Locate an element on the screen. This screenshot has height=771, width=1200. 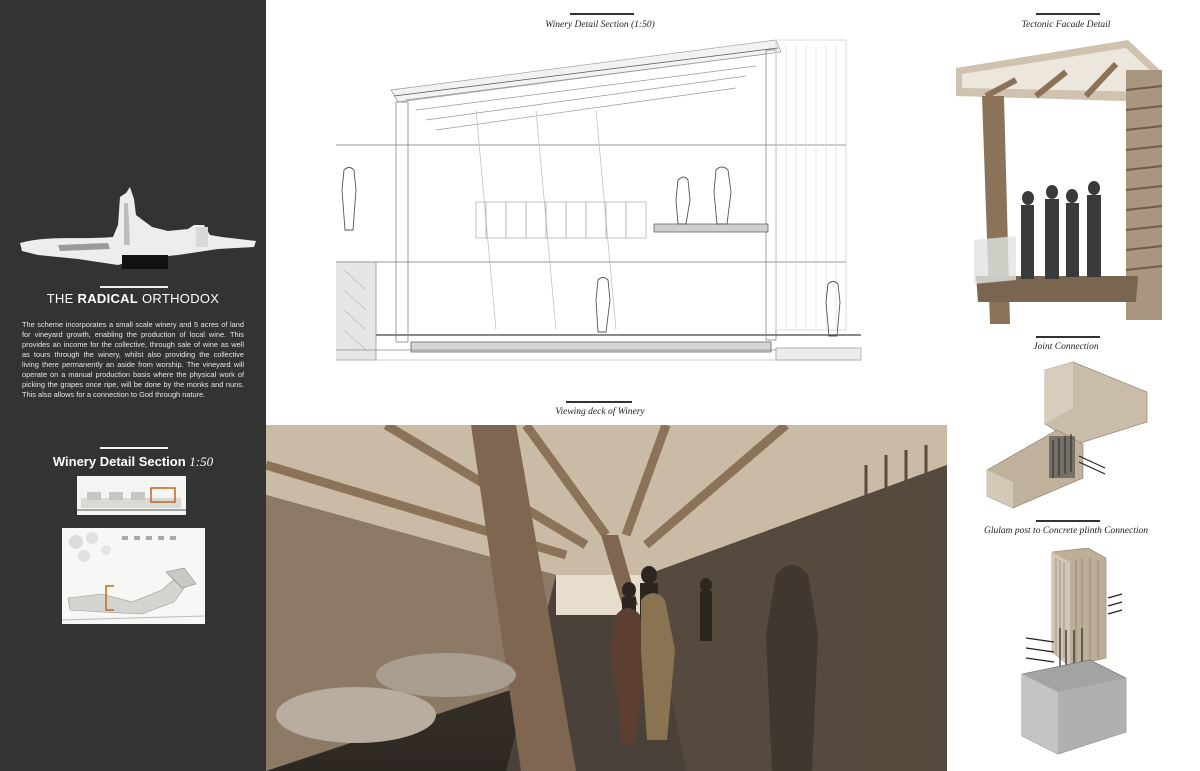
glulam-plinth-diagram is located at coordinates (1074, 651).